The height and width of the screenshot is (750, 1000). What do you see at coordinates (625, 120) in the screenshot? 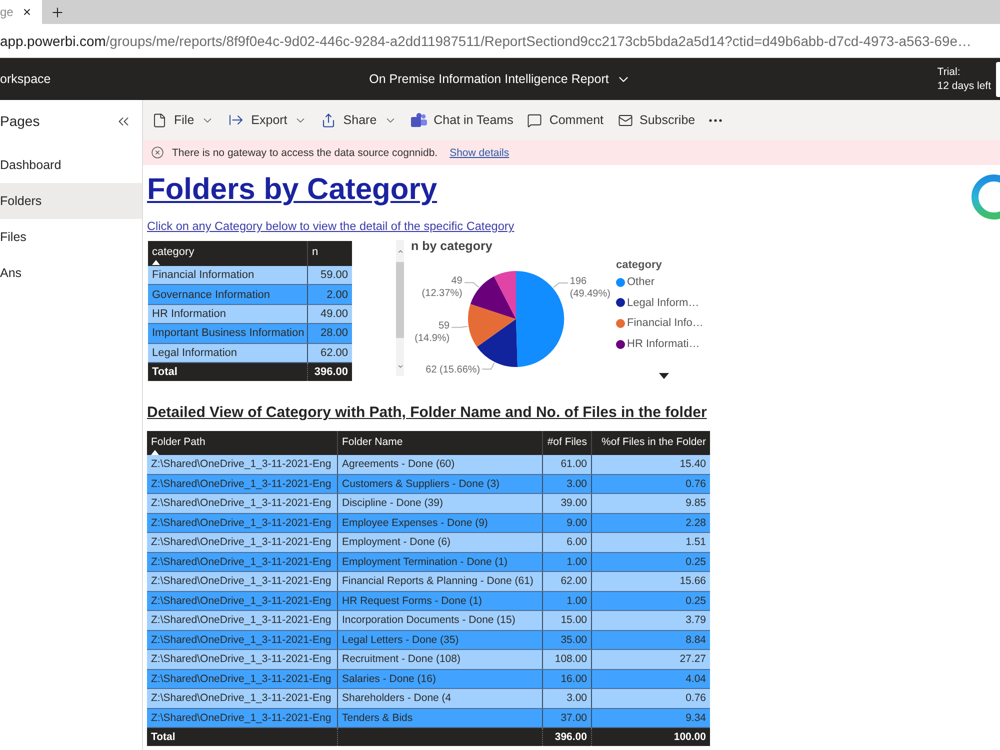
I see `envelope-icon` at bounding box center [625, 120].